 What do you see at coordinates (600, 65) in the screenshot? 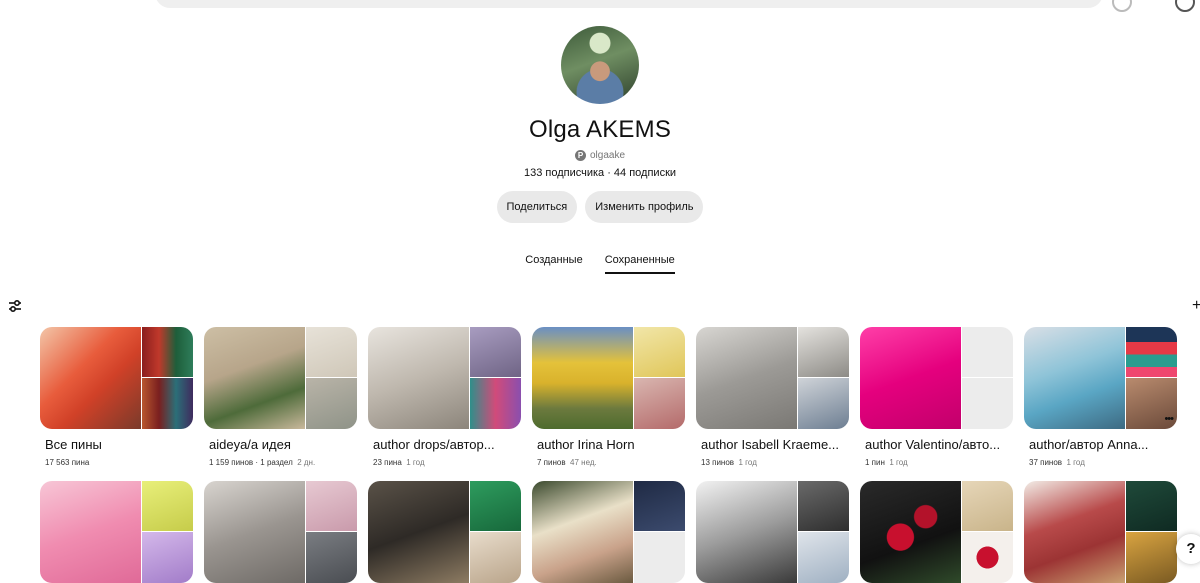
I see `avatar` at bounding box center [600, 65].